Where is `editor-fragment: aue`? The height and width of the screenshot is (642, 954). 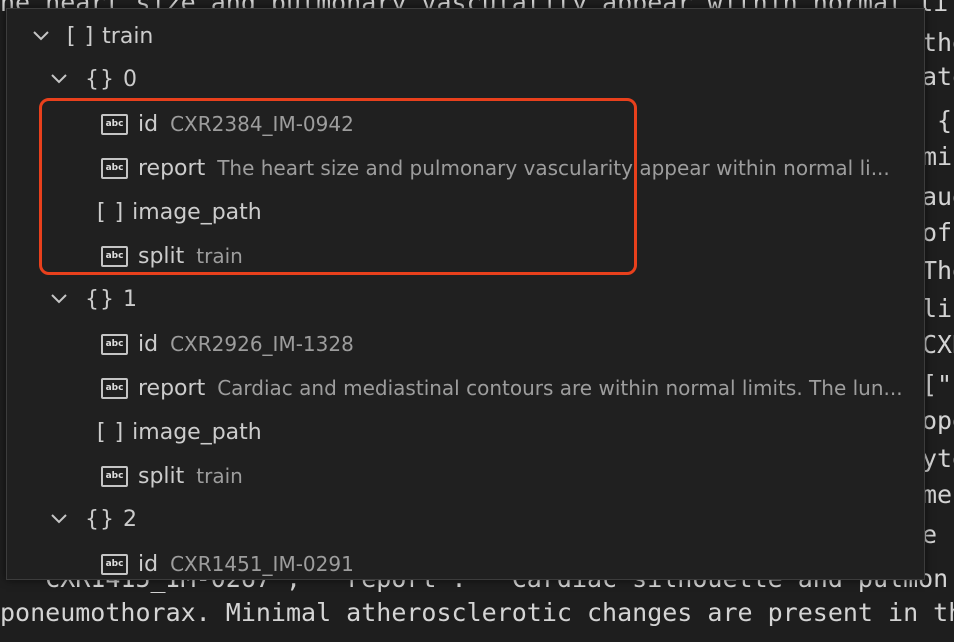
editor-fragment: aue is located at coordinates (938, 196).